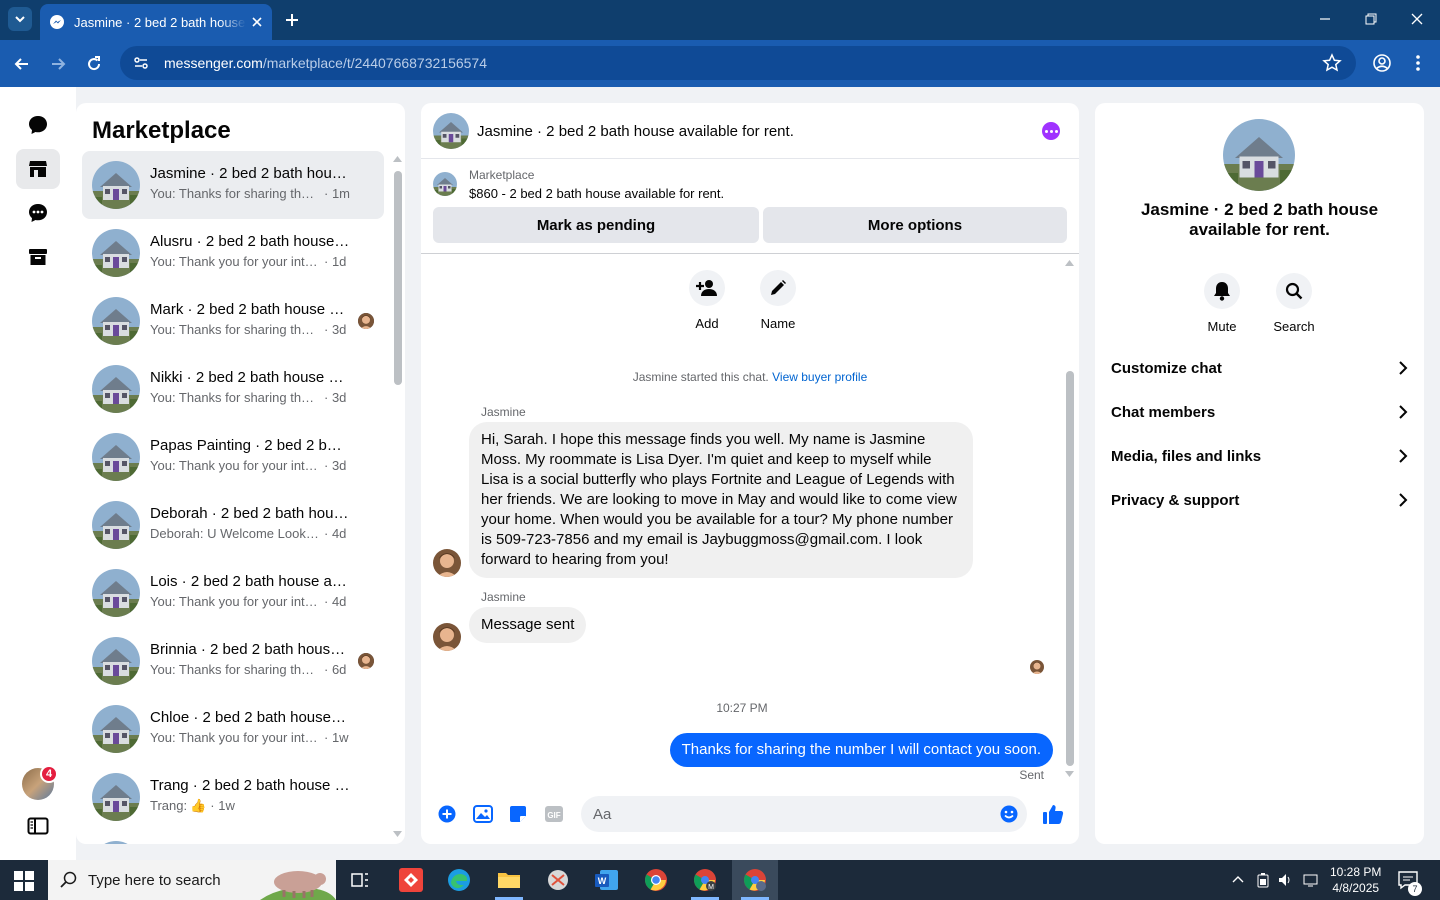 Image resolution: width=1440 pixels, height=900 pixels. What do you see at coordinates (57, 22) in the screenshot?
I see `messenger-favicon-icon` at bounding box center [57, 22].